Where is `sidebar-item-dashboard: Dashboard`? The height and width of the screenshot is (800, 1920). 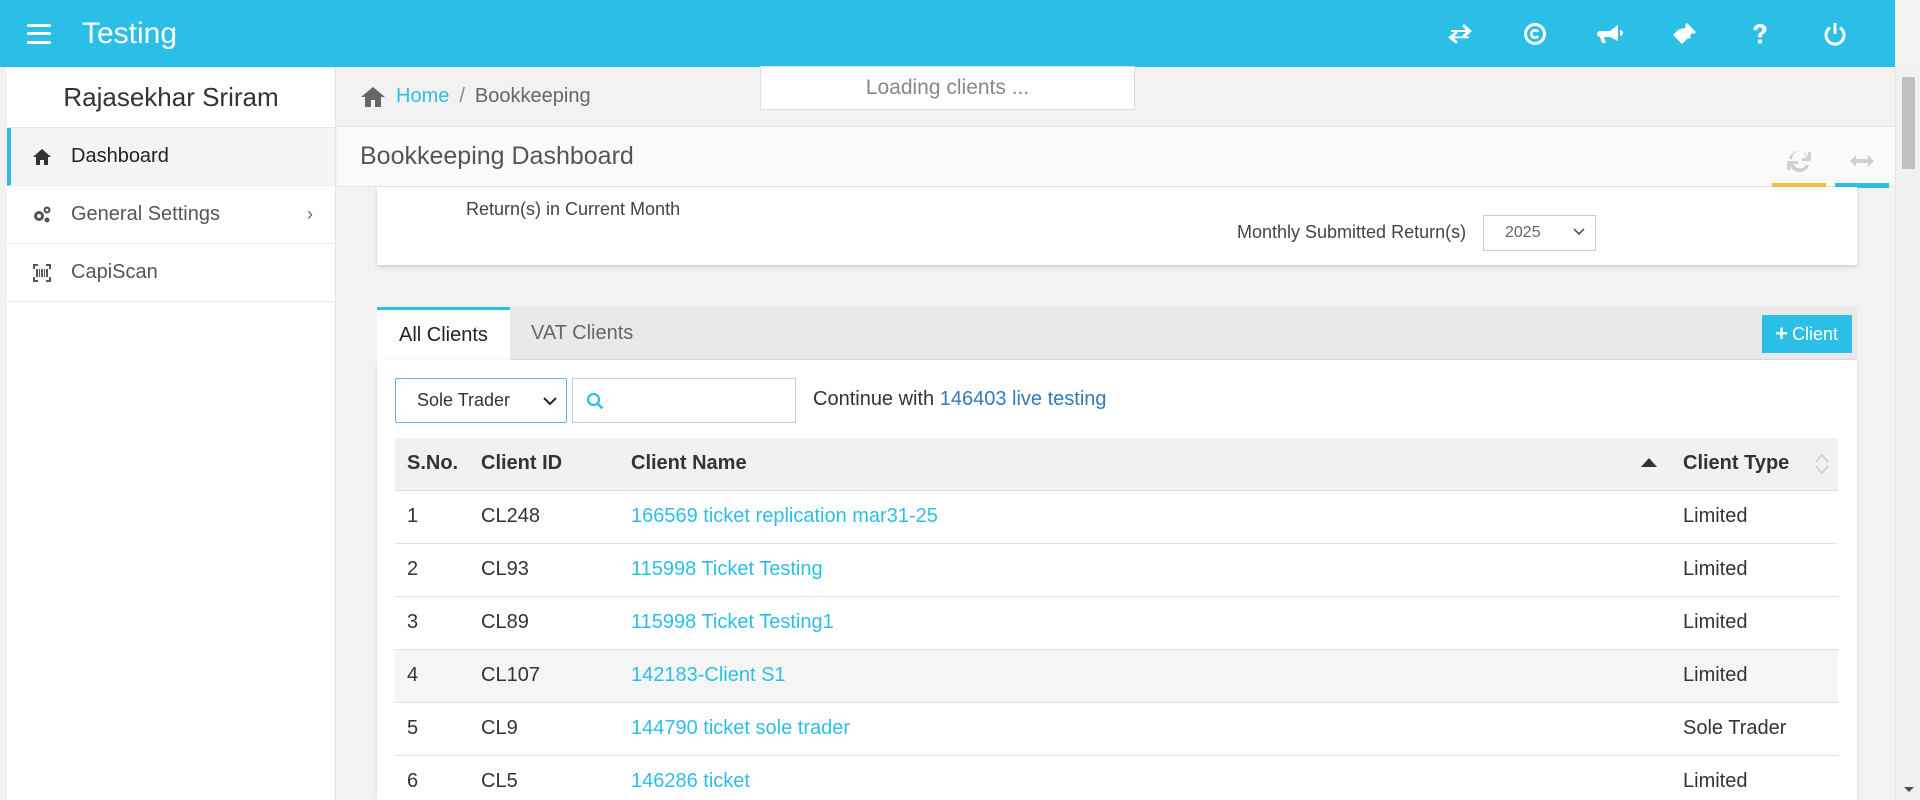 sidebar-item-dashboard: Dashboard is located at coordinates (171, 157).